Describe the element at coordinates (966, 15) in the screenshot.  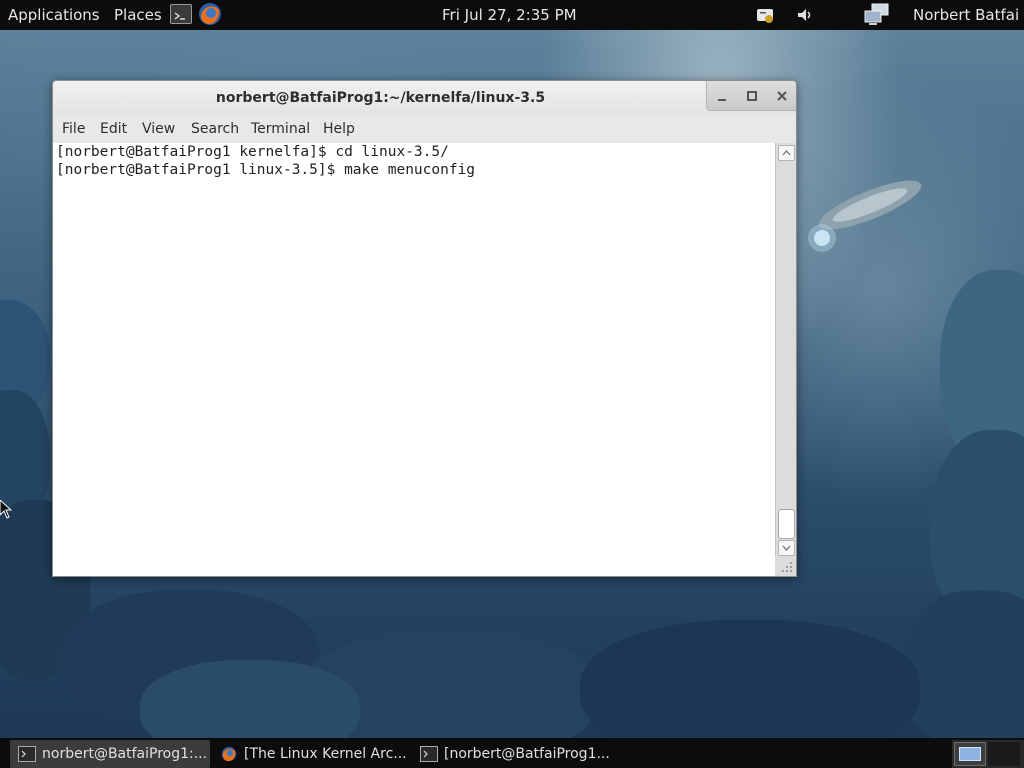
I see `user-menu: Norbert Batfai` at that location.